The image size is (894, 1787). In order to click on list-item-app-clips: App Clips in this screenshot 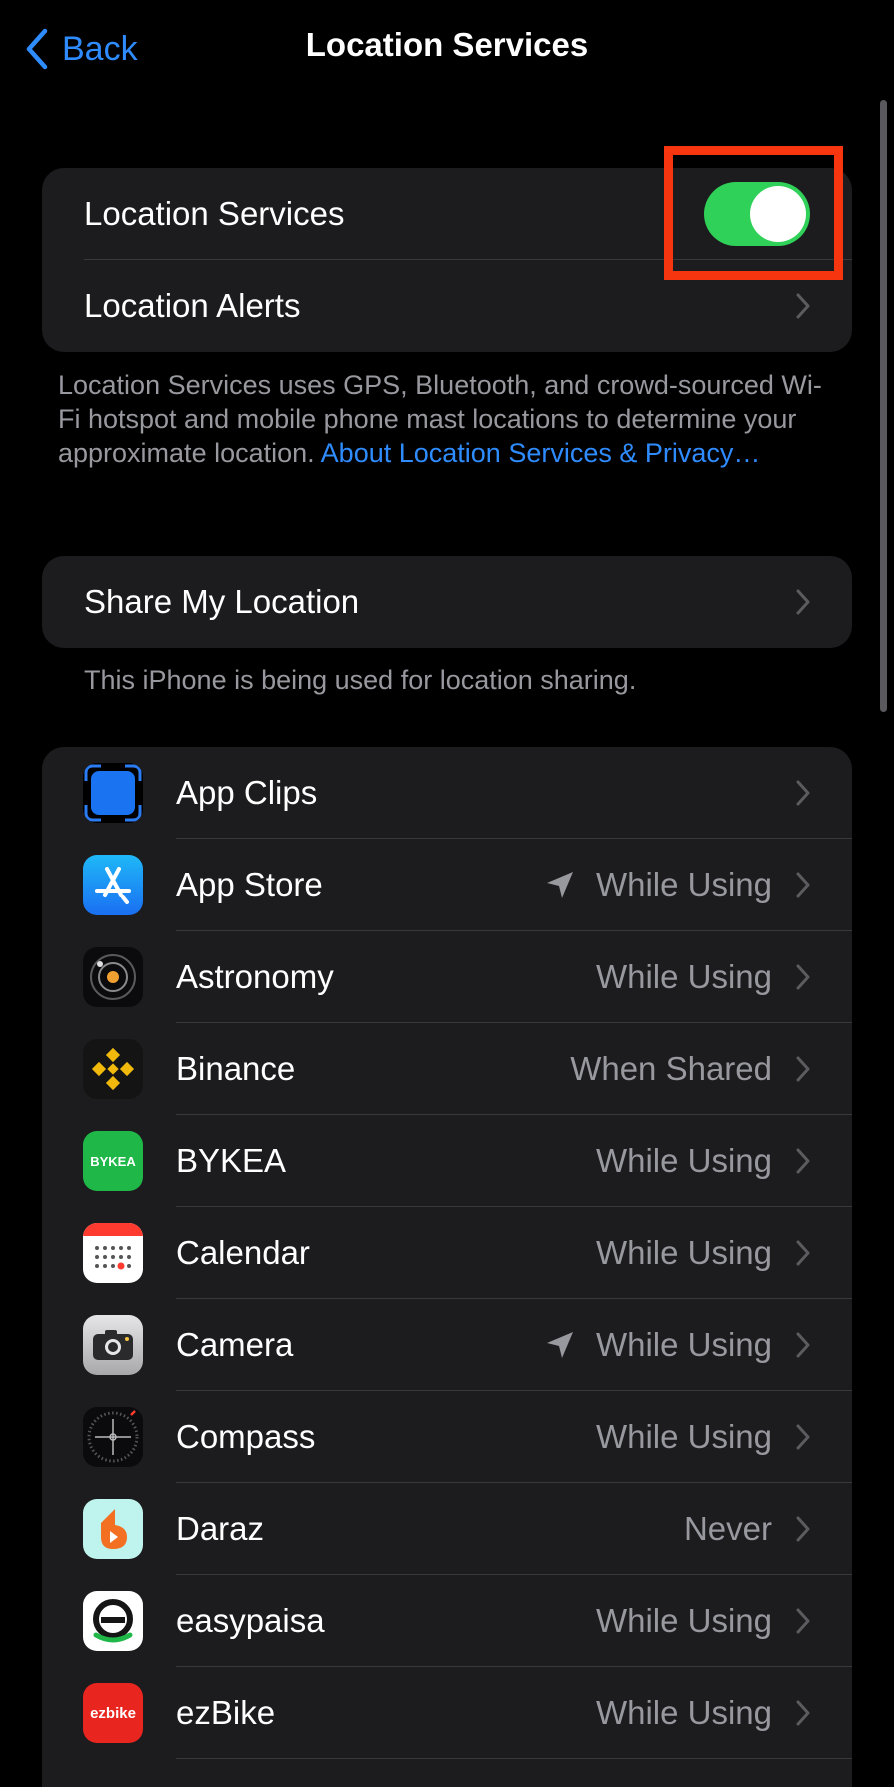, I will do `click(447, 793)`.